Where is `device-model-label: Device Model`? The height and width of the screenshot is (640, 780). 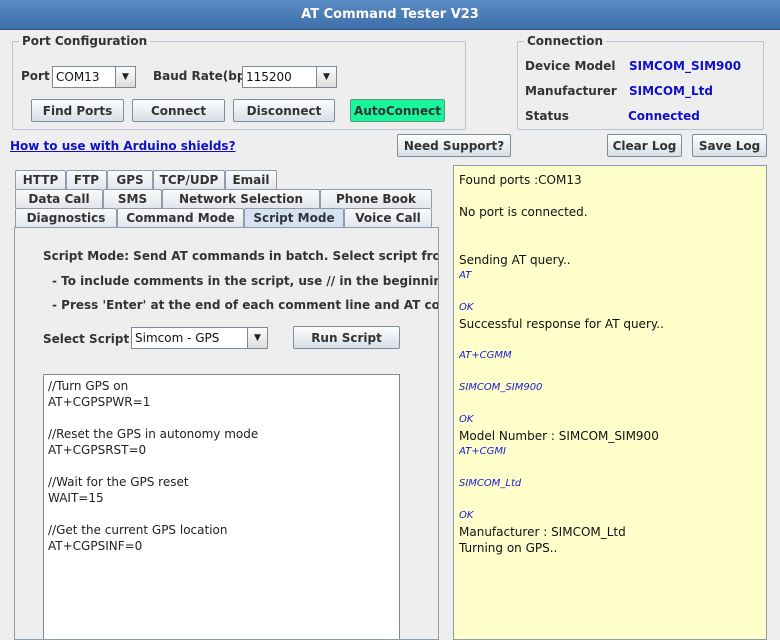 device-model-label: Device Model is located at coordinates (570, 66).